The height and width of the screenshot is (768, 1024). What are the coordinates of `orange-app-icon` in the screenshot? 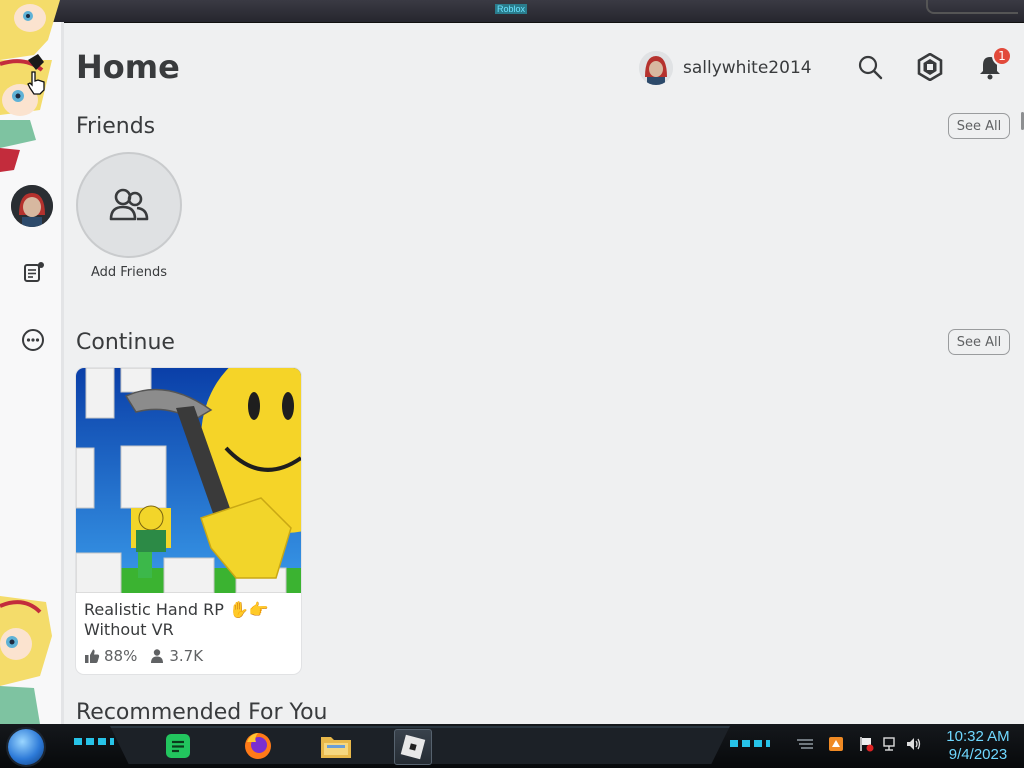 It's located at (836, 744).